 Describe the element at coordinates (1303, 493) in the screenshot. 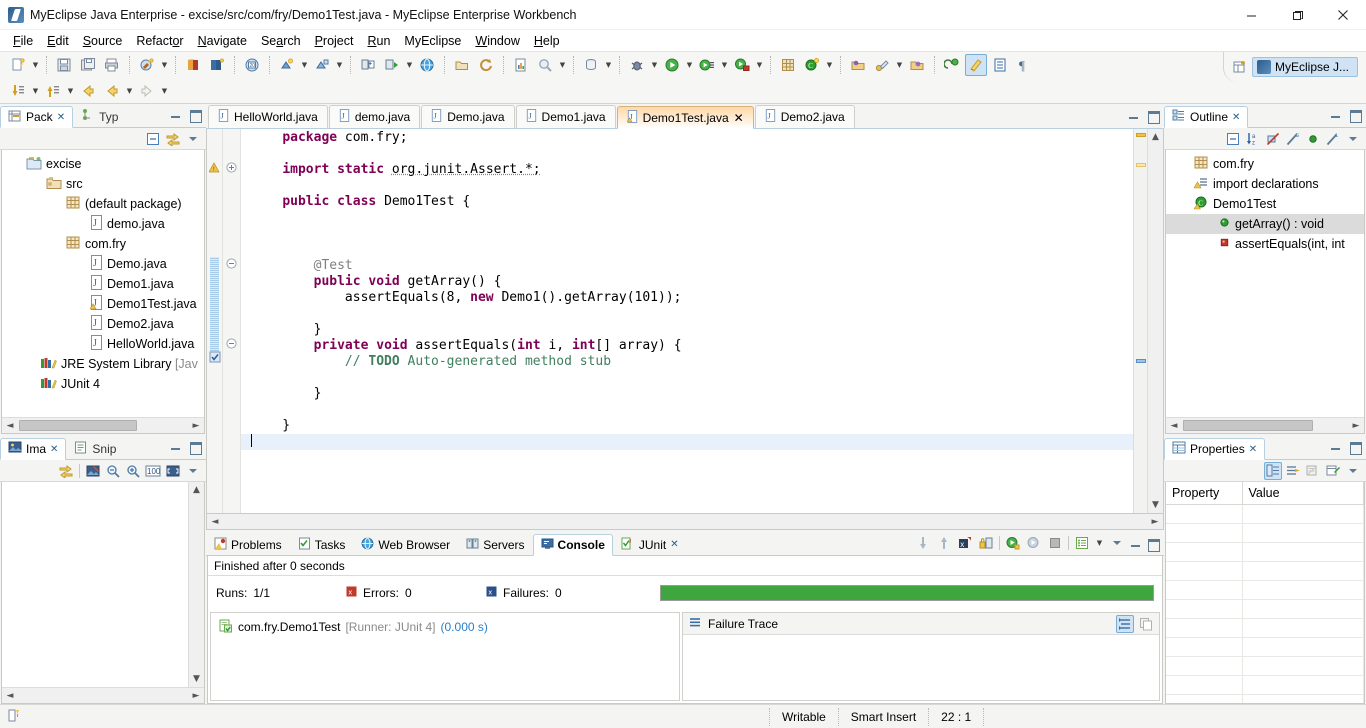

I see `column-header-value: Value` at that location.